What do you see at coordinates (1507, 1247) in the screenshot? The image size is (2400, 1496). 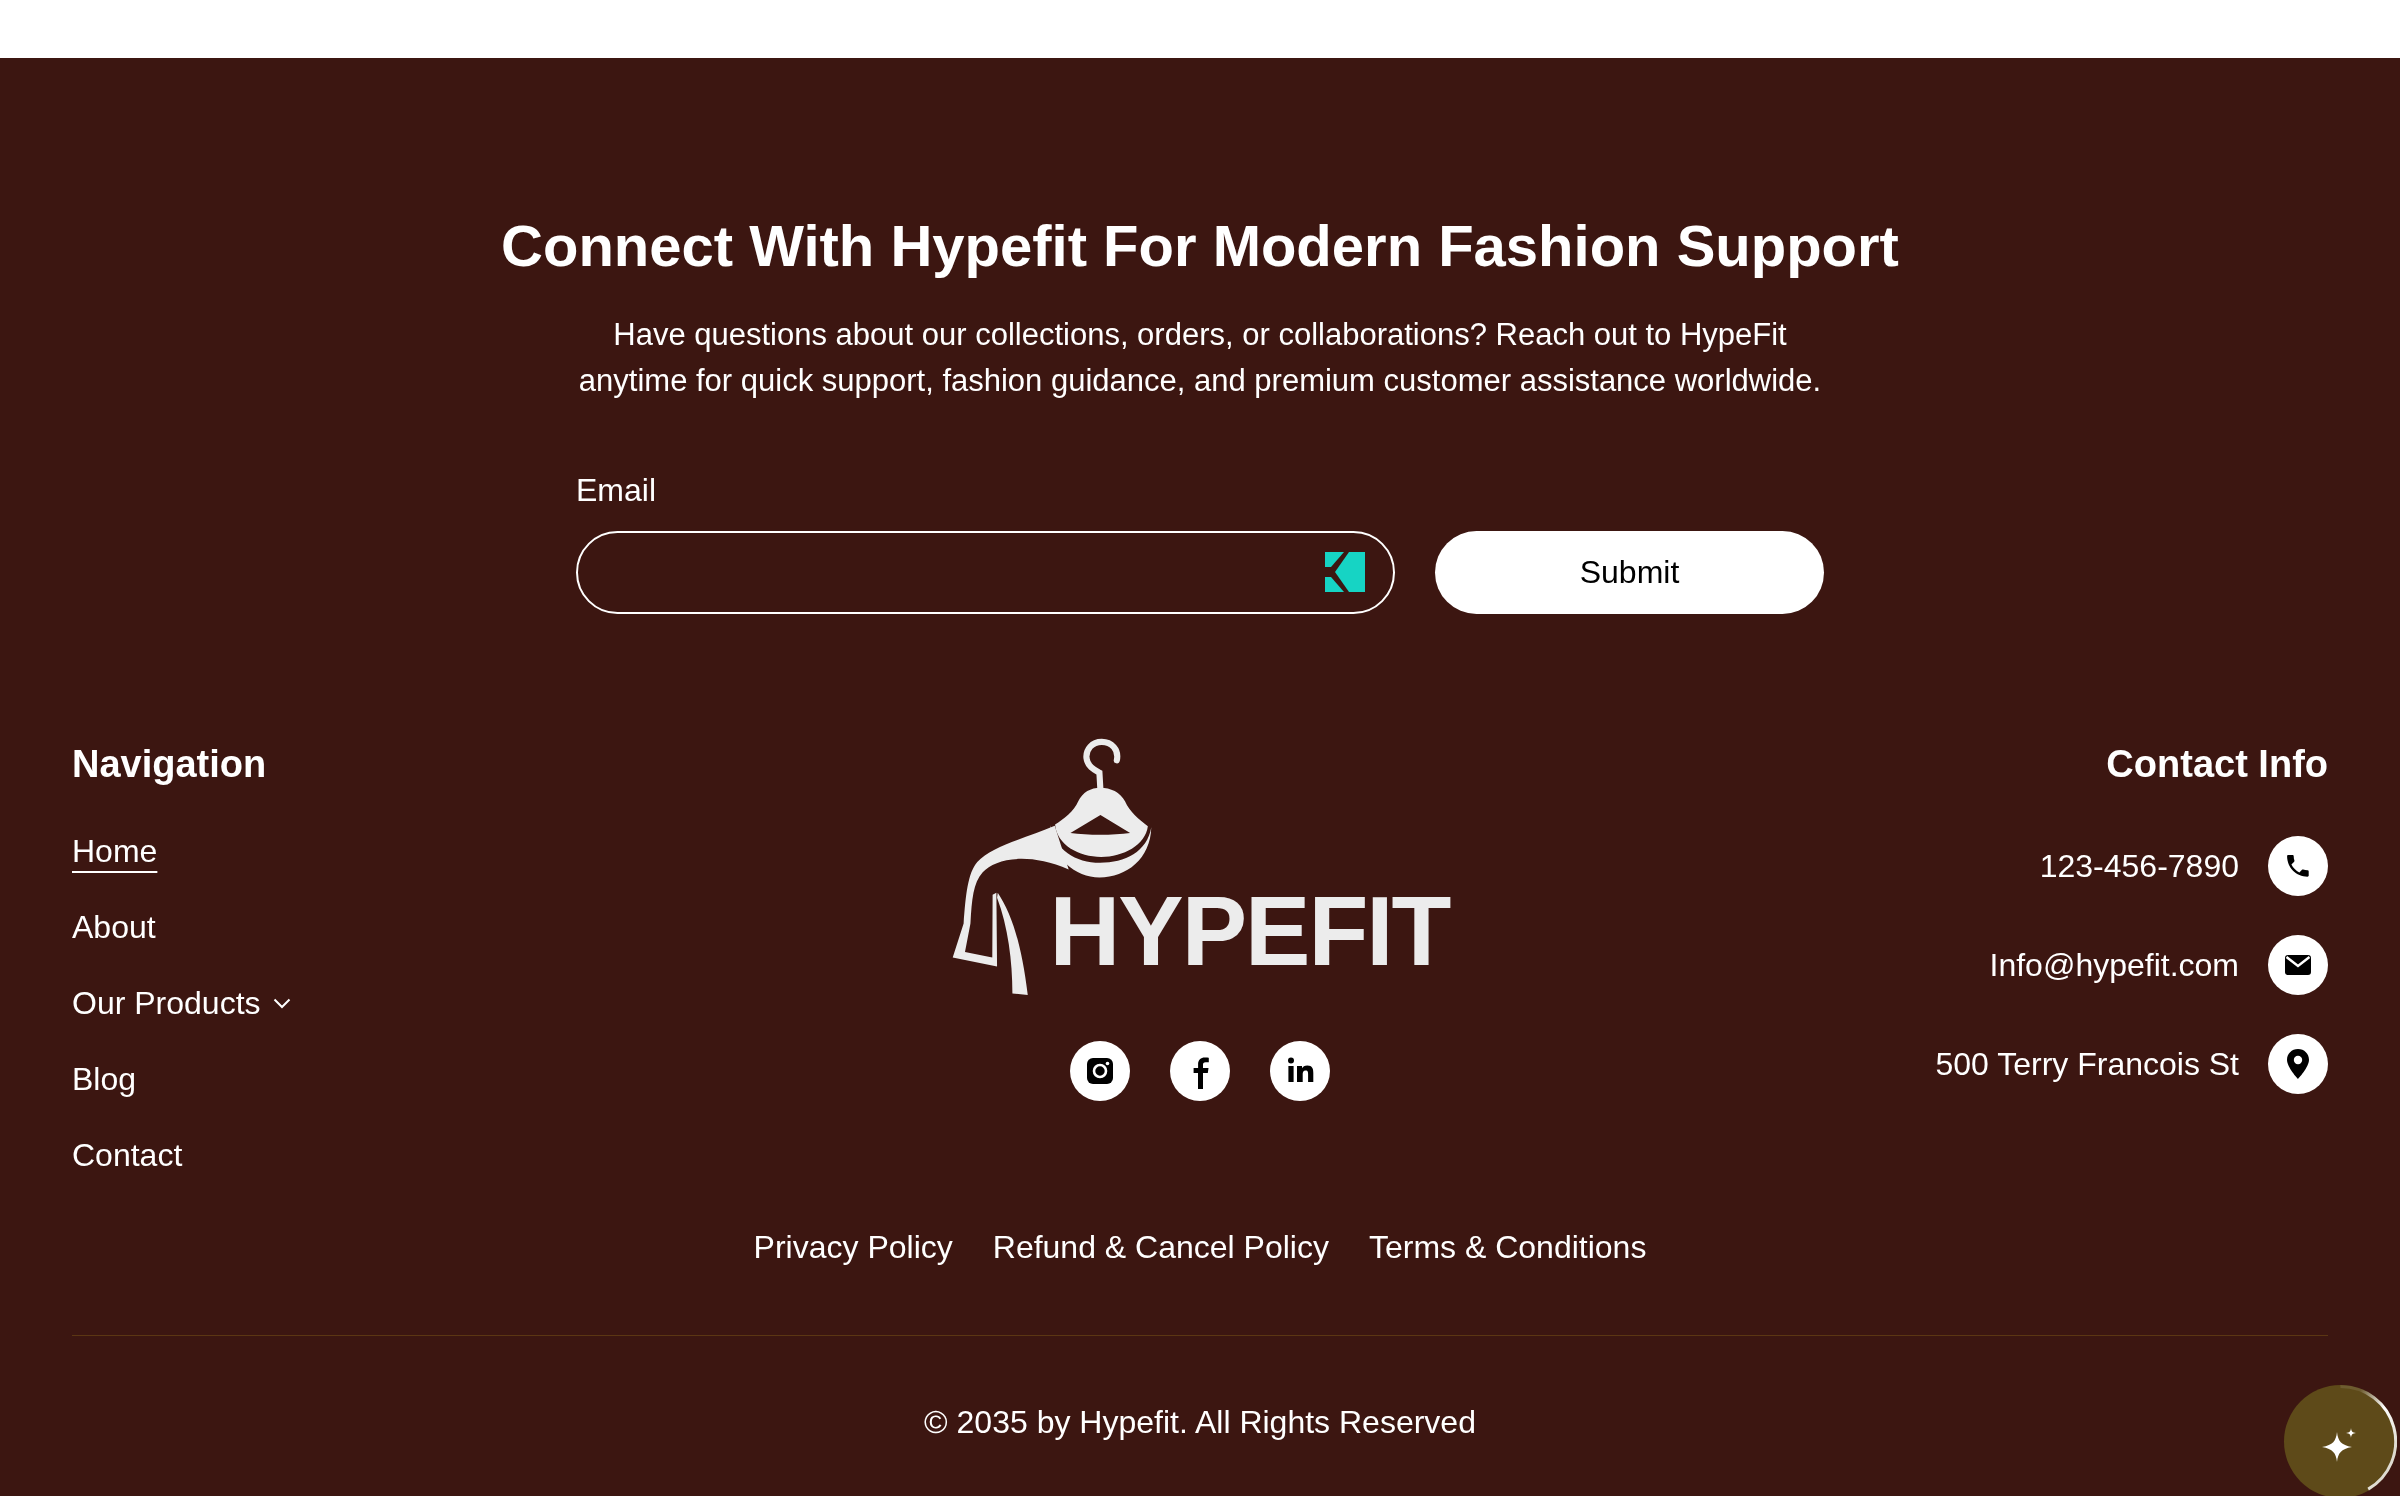 I see `legal-link: Terms & Conditions` at bounding box center [1507, 1247].